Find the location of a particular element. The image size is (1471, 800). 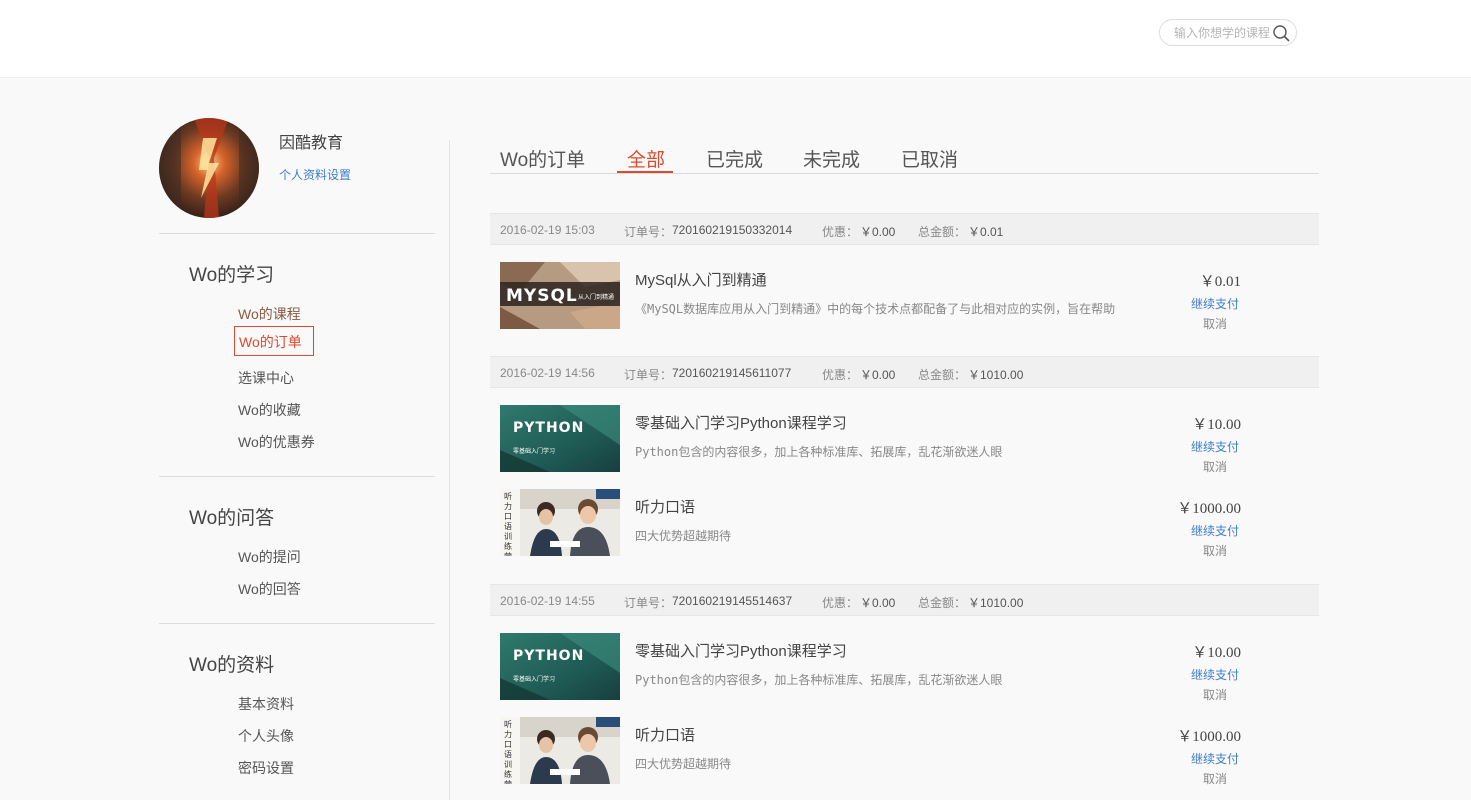

sidebar-item-coupons: Wo的优惠券 is located at coordinates (276, 442).